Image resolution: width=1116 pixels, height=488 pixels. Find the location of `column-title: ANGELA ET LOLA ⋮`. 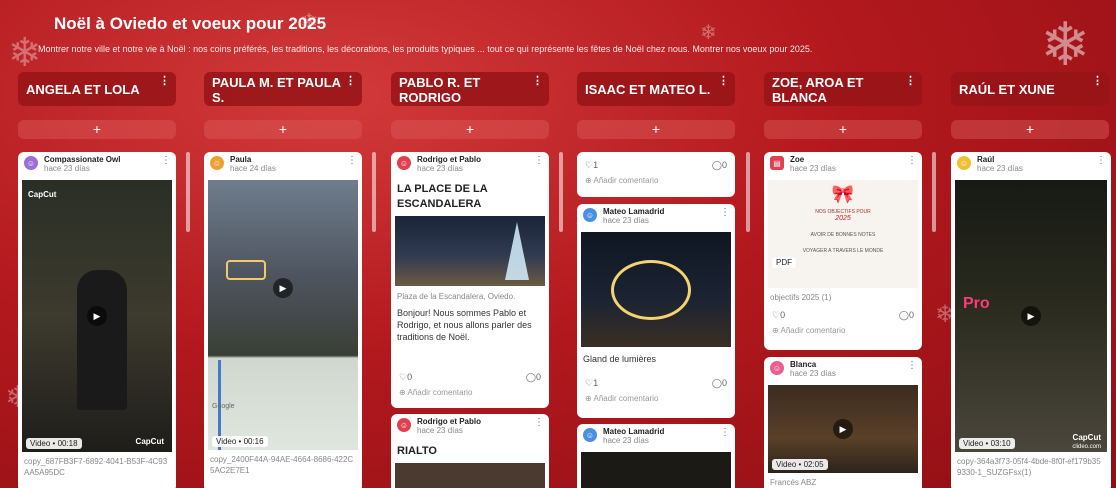

column-title: ANGELA ET LOLA ⋮ is located at coordinates (97, 89).